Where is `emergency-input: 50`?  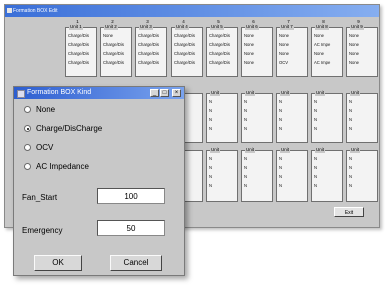
emergency-input: 50 is located at coordinates (131, 228).